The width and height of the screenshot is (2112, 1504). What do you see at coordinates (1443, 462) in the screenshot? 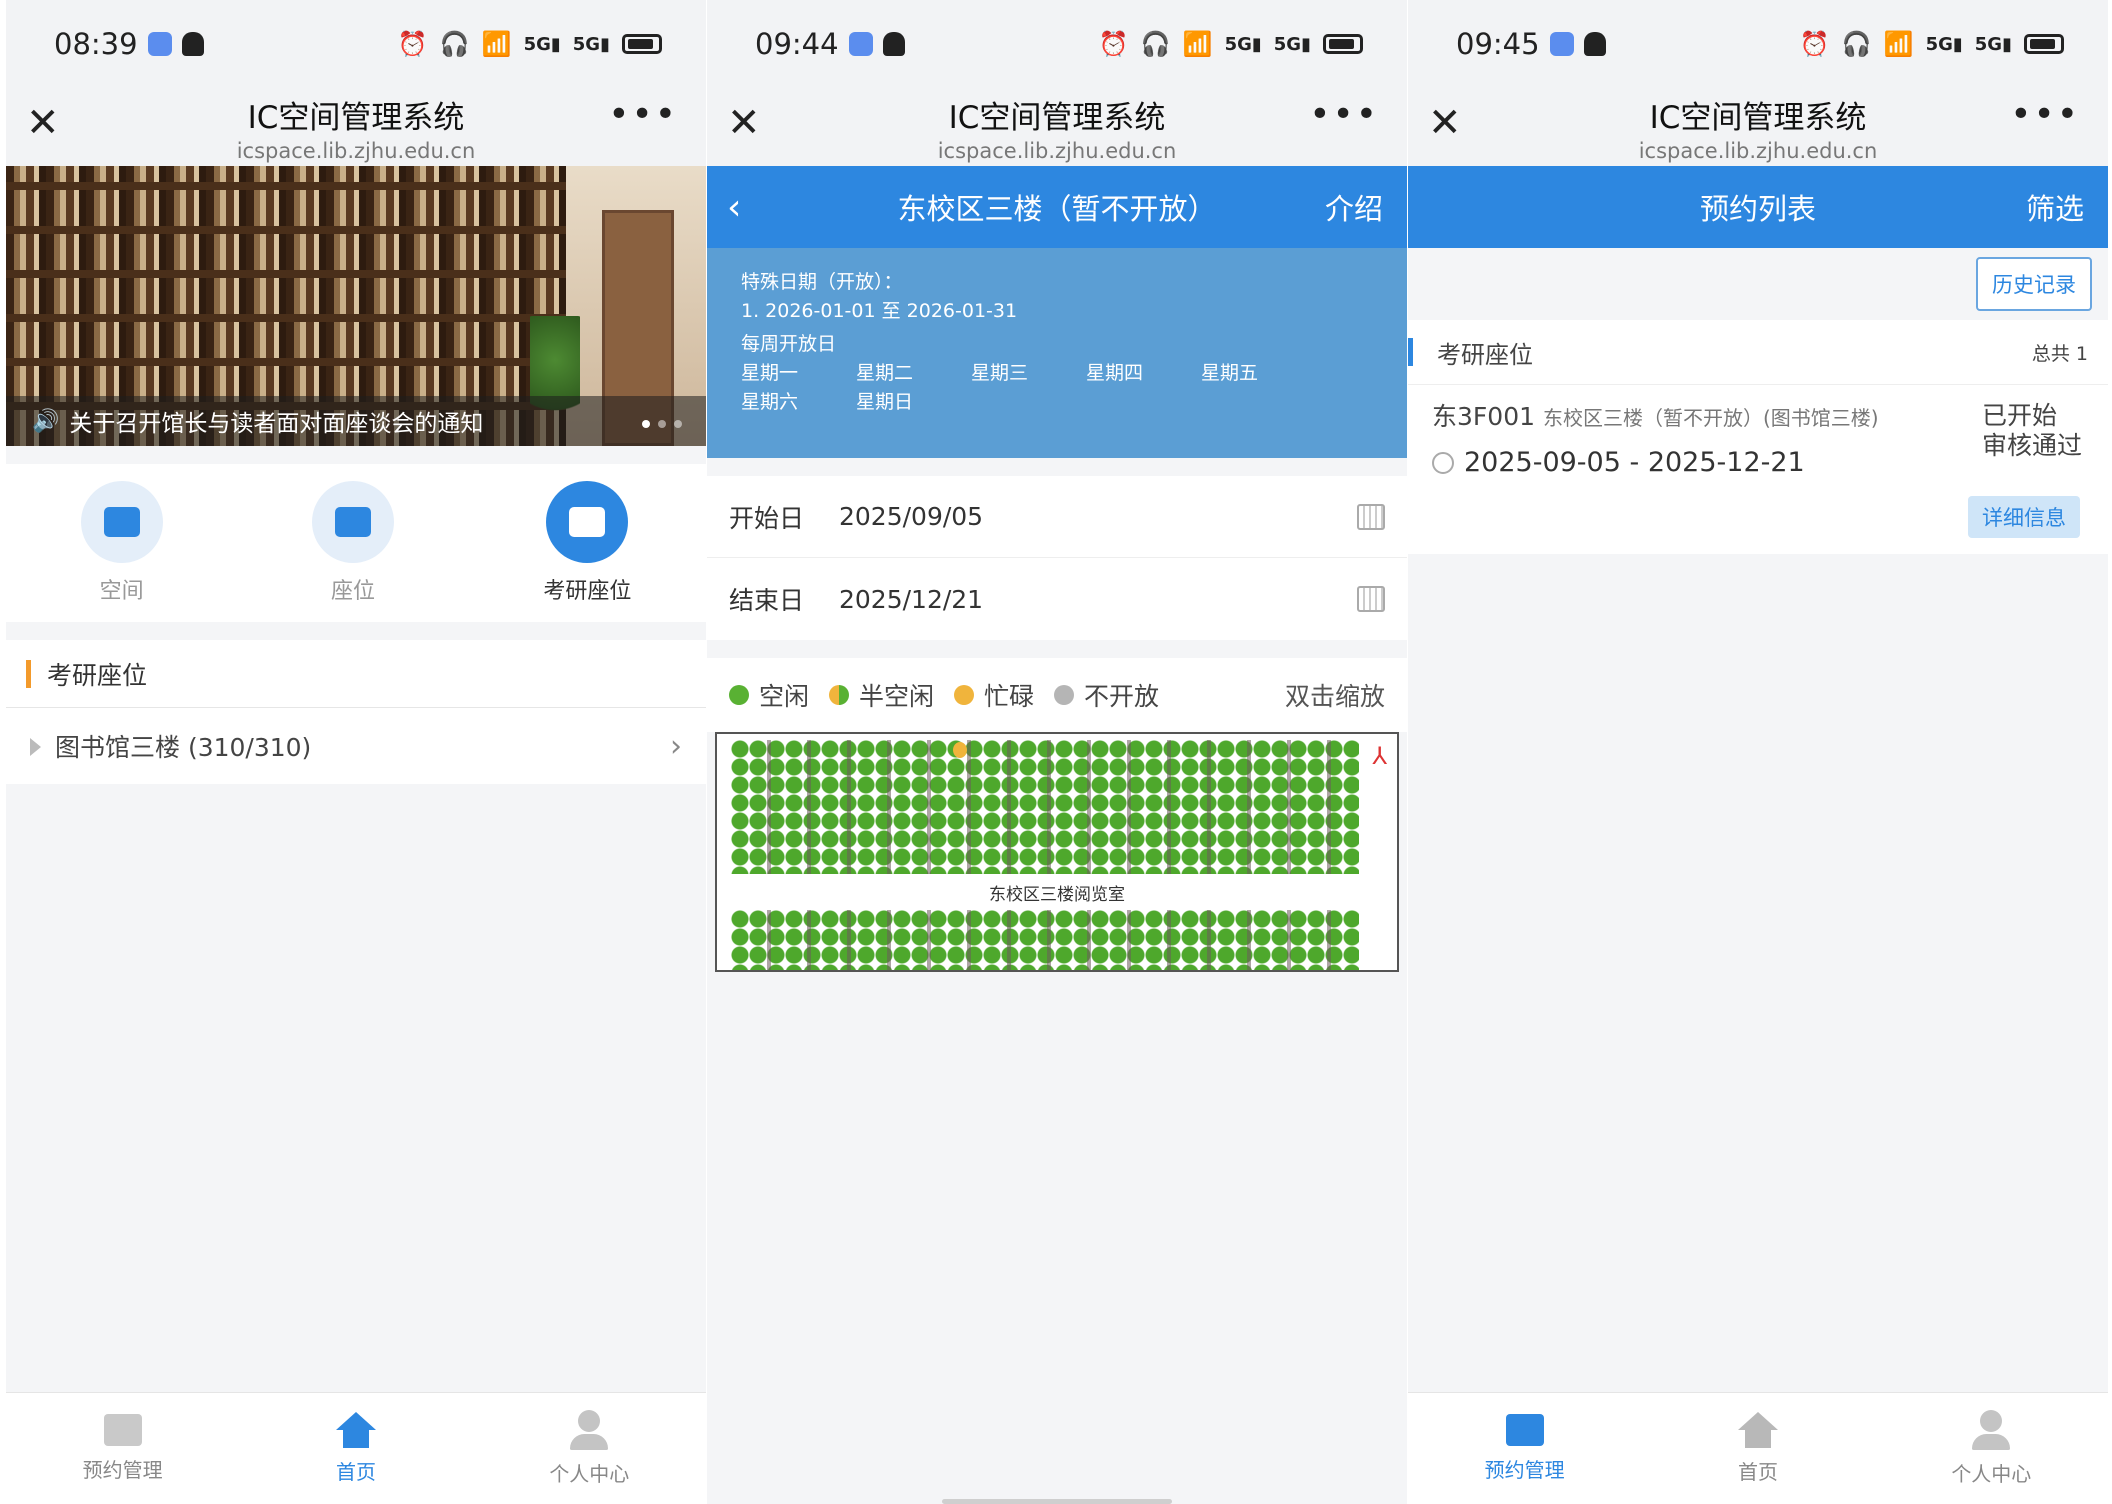
I see `clock-icon` at bounding box center [1443, 462].